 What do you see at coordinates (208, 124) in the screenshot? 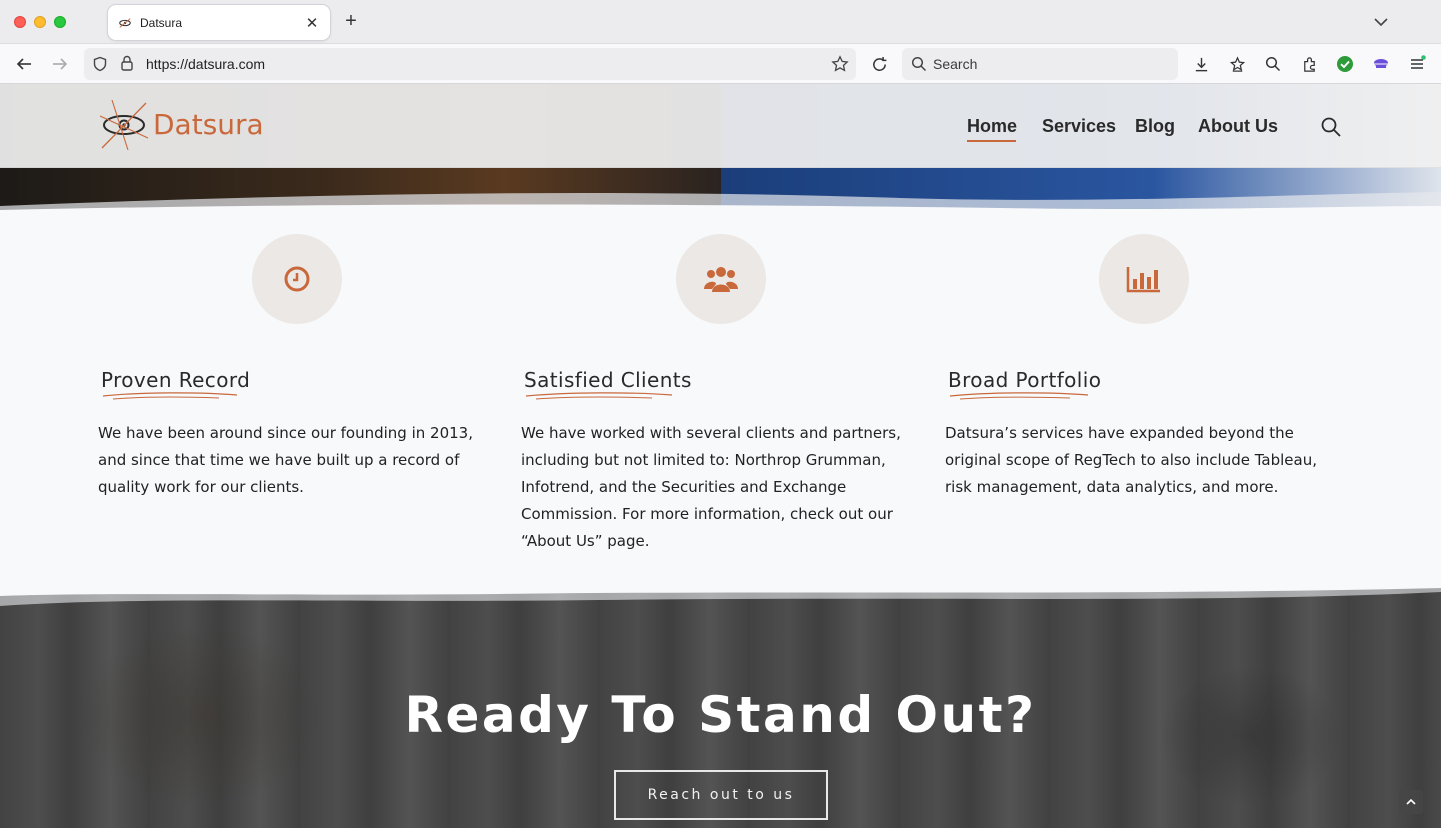
I see `site-logo-text: Datsura` at bounding box center [208, 124].